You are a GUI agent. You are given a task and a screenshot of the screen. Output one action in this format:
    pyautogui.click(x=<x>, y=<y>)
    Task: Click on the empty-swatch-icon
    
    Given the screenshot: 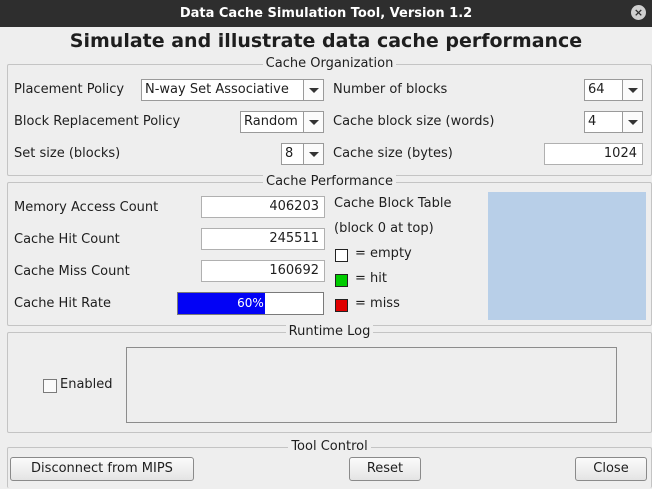 What is the action you would take?
    pyautogui.click(x=341, y=255)
    